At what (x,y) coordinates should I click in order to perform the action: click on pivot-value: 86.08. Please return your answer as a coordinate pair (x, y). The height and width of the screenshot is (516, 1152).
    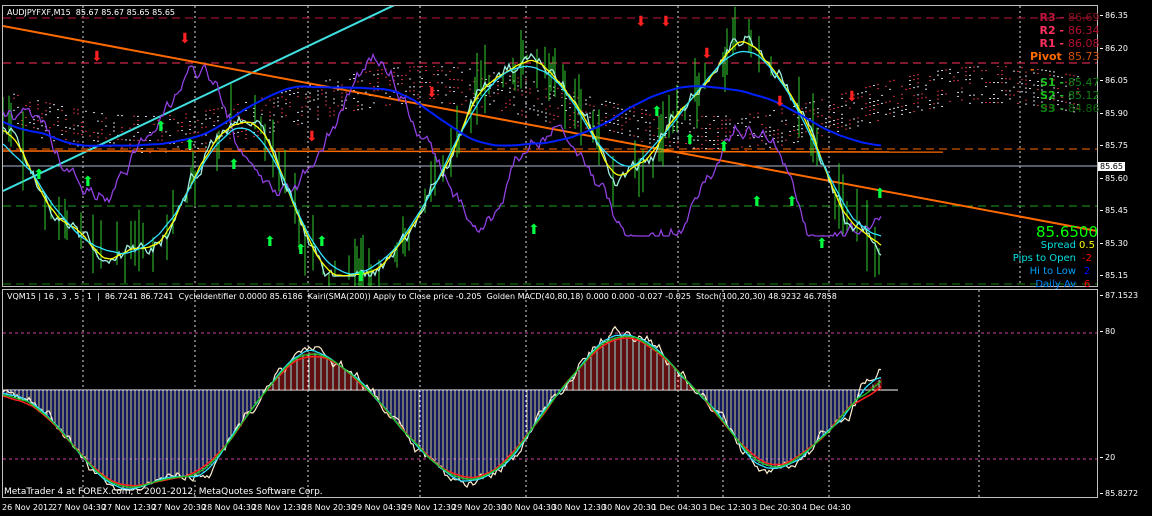
    Looking at the image, I should click on (1084, 43).